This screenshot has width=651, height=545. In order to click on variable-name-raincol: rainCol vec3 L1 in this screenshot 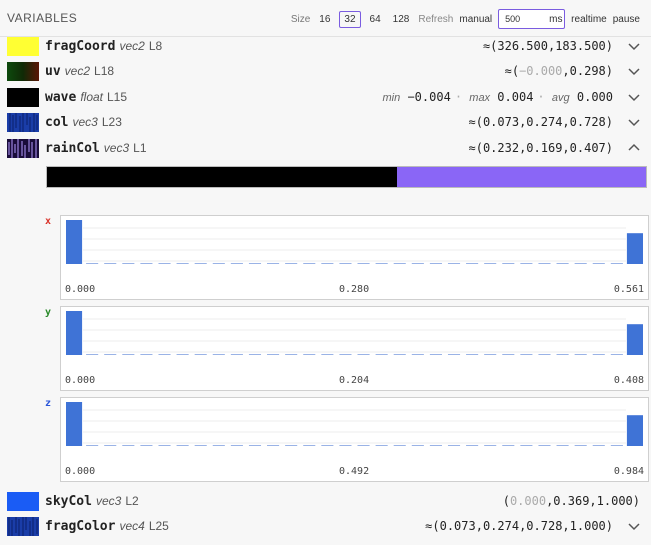, I will do `click(96, 148)`.